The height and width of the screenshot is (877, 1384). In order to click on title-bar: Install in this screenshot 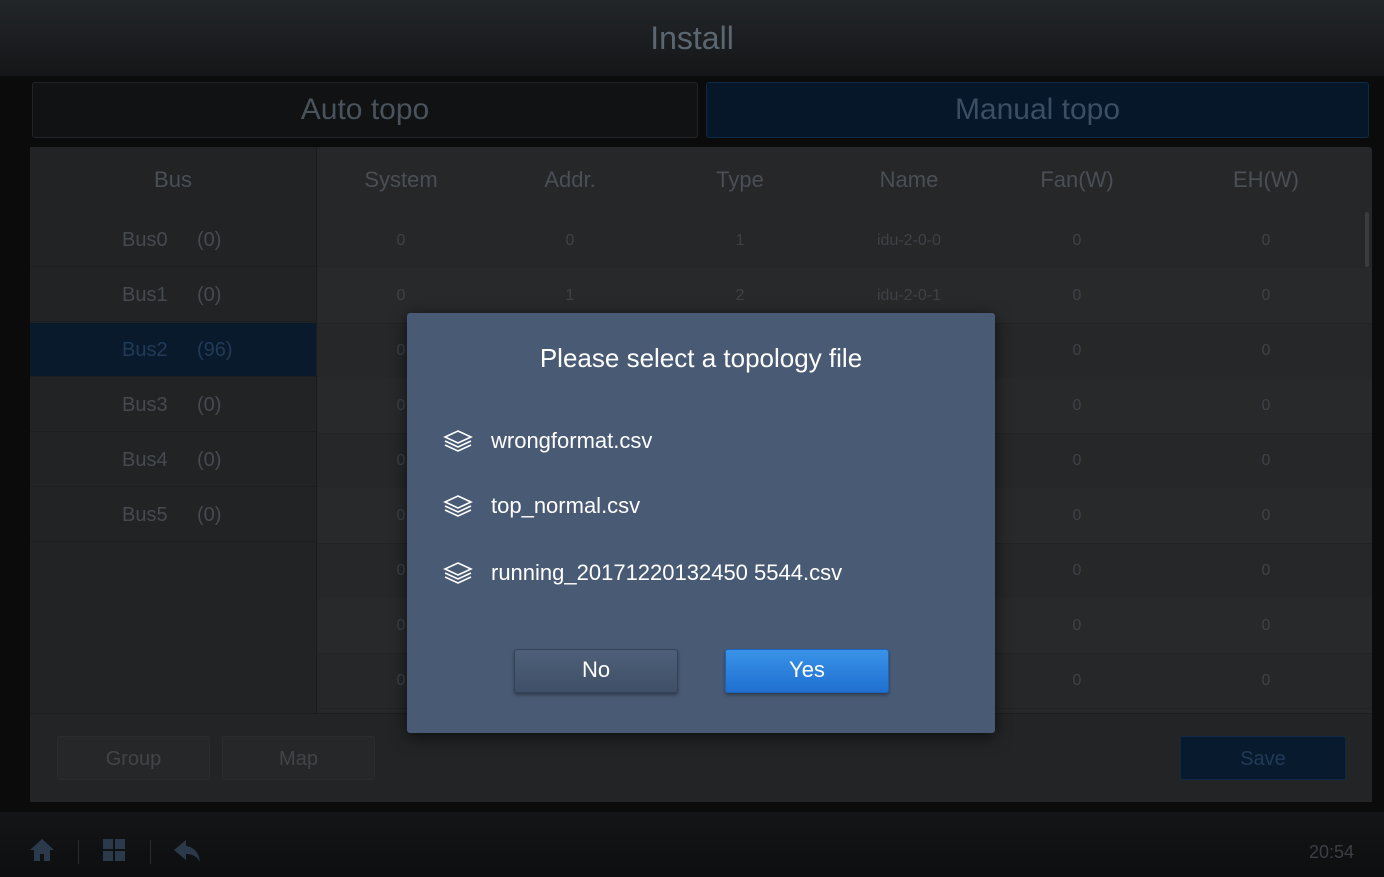, I will do `click(692, 38)`.